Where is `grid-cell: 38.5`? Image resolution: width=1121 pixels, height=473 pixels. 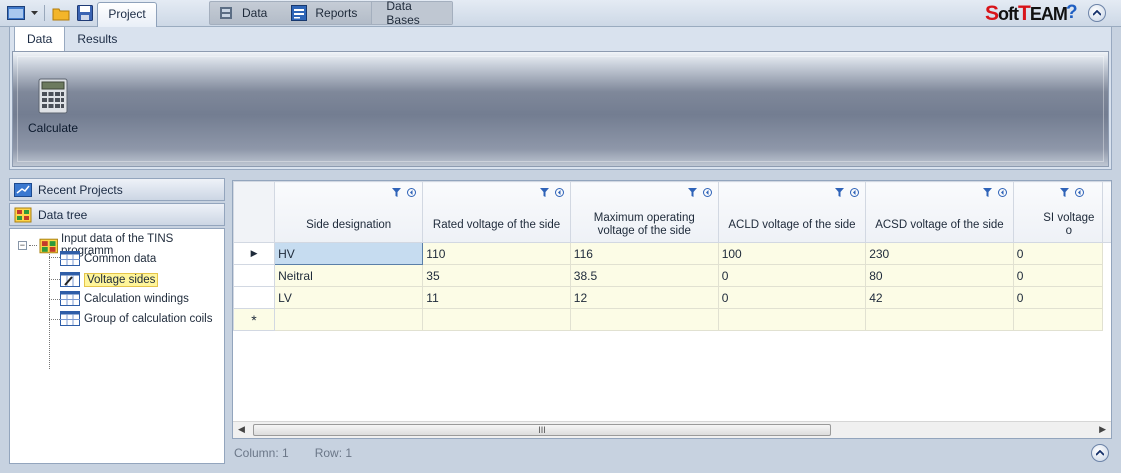
grid-cell: 38.5 is located at coordinates (644, 275).